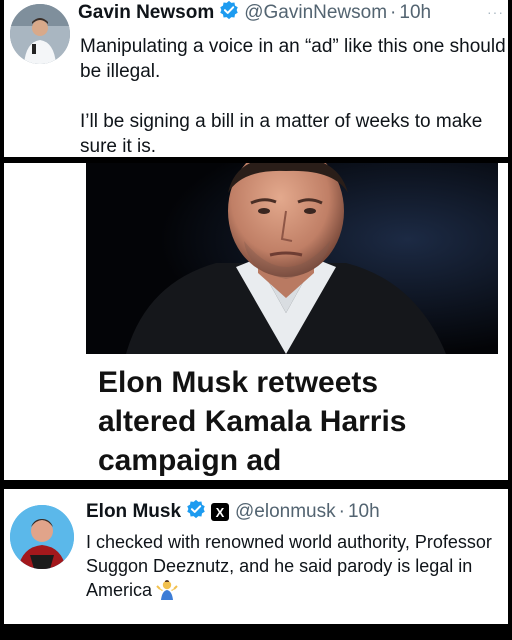 The height and width of the screenshot is (640, 512). Describe the element at coordinates (220, 512) in the screenshot. I see `x-affiliate-badge-icon: X` at that location.